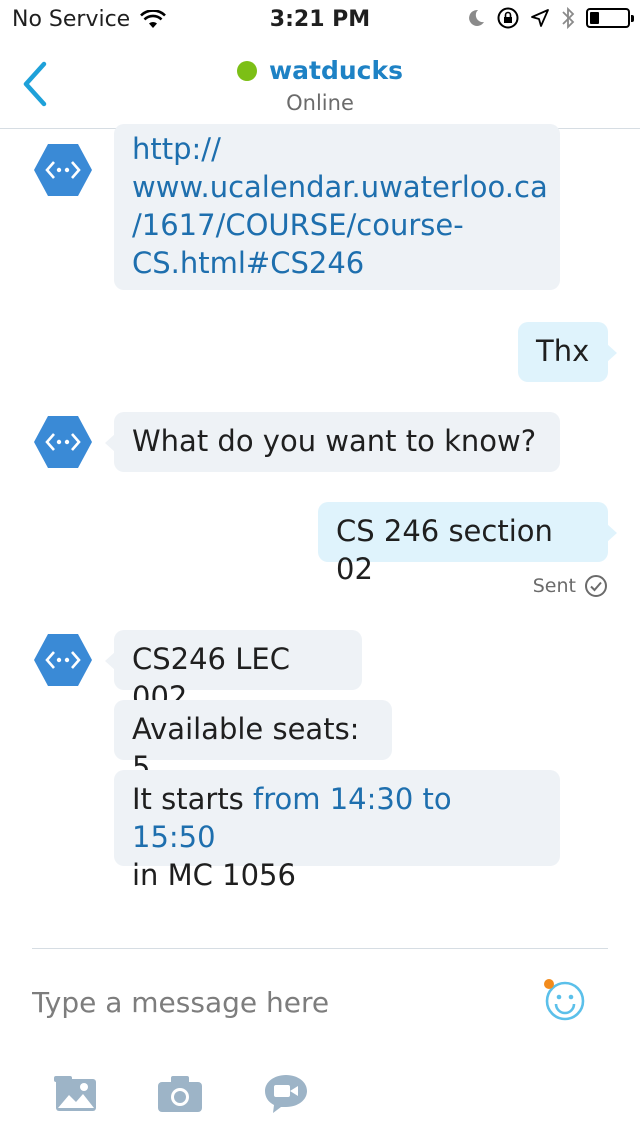 The height and width of the screenshot is (1136, 640). I want to click on emoji-icon, so click(564, 1000).